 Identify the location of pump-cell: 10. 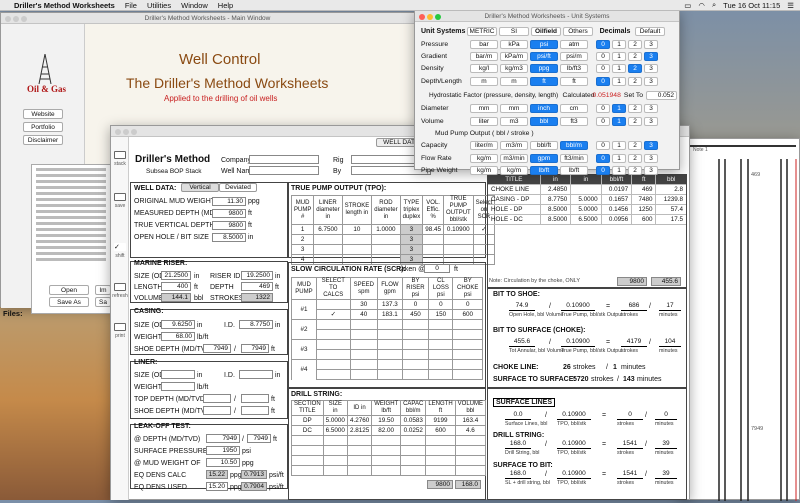
(357, 229).